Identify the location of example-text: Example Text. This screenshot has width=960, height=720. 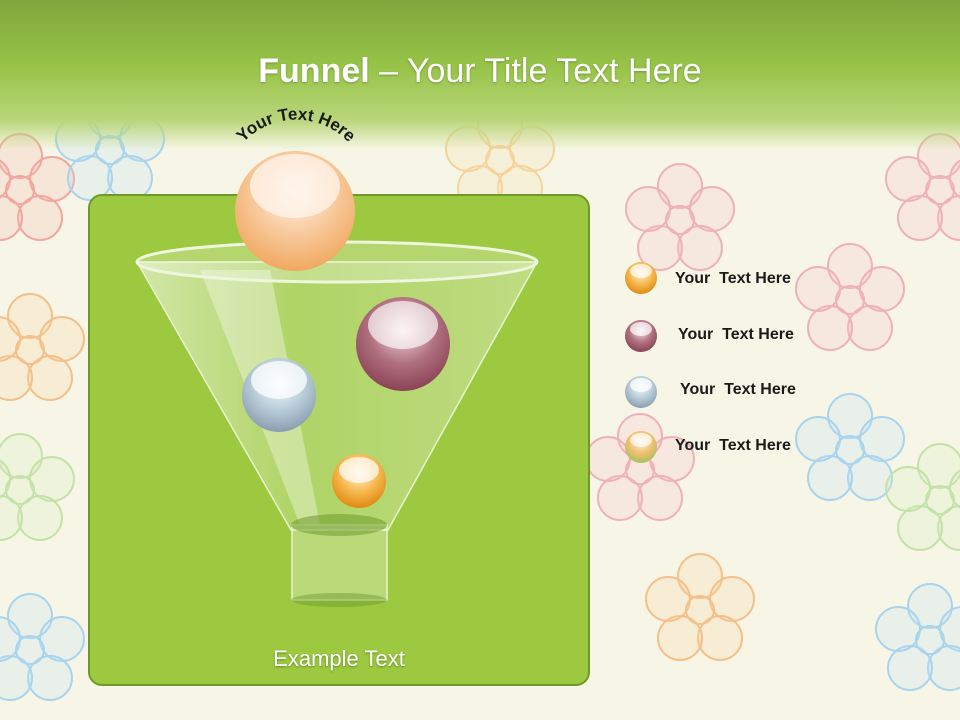
(339, 658).